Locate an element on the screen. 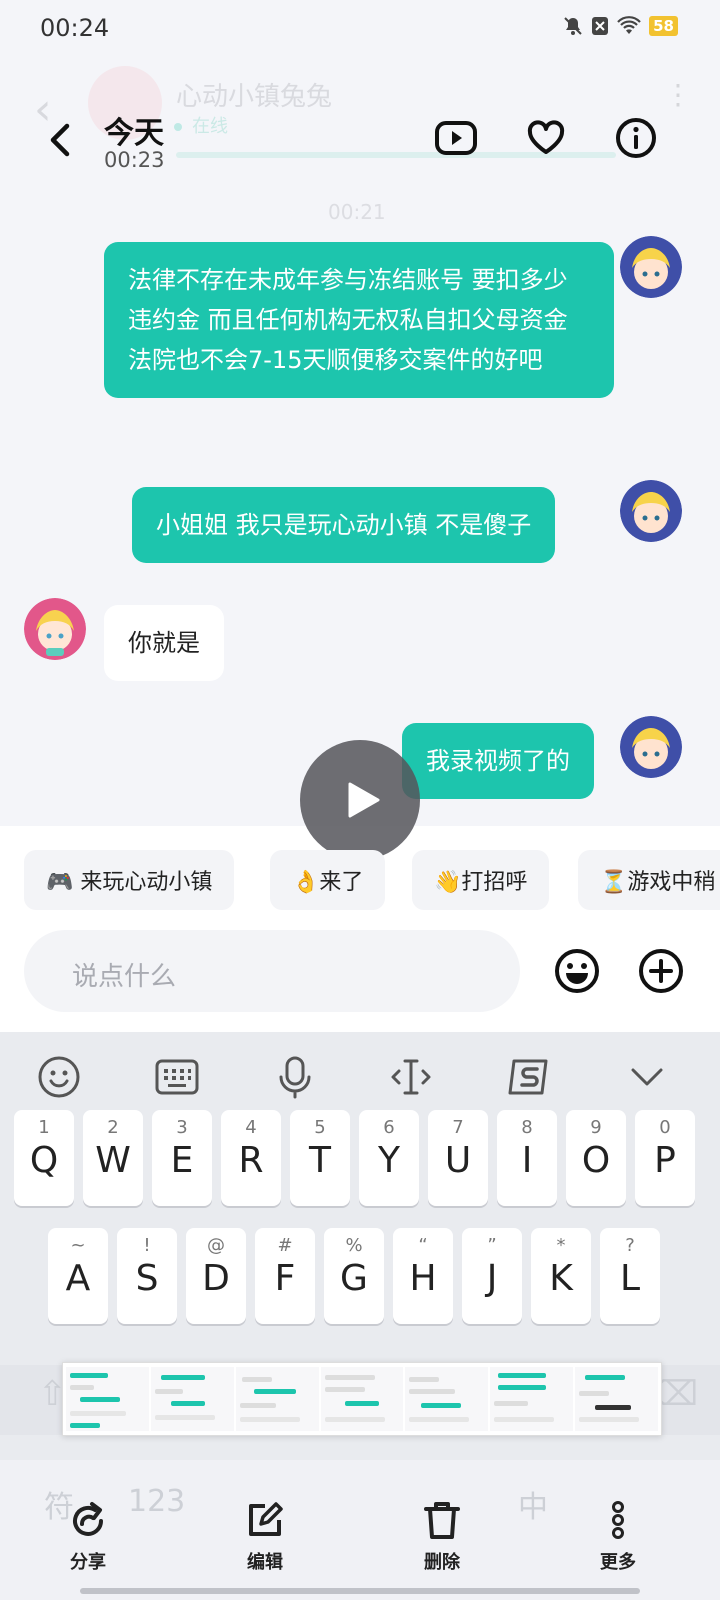  message-bubble-outgoing: 我录视频了的 is located at coordinates (498, 761).